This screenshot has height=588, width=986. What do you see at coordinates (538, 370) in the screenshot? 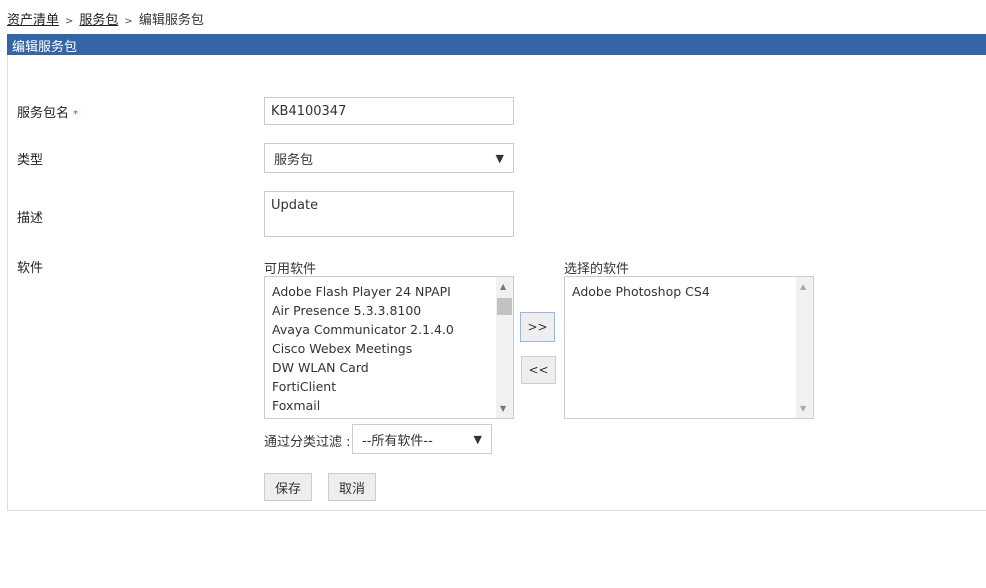
I see `remove-software-button: <<` at bounding box center [538, 370].